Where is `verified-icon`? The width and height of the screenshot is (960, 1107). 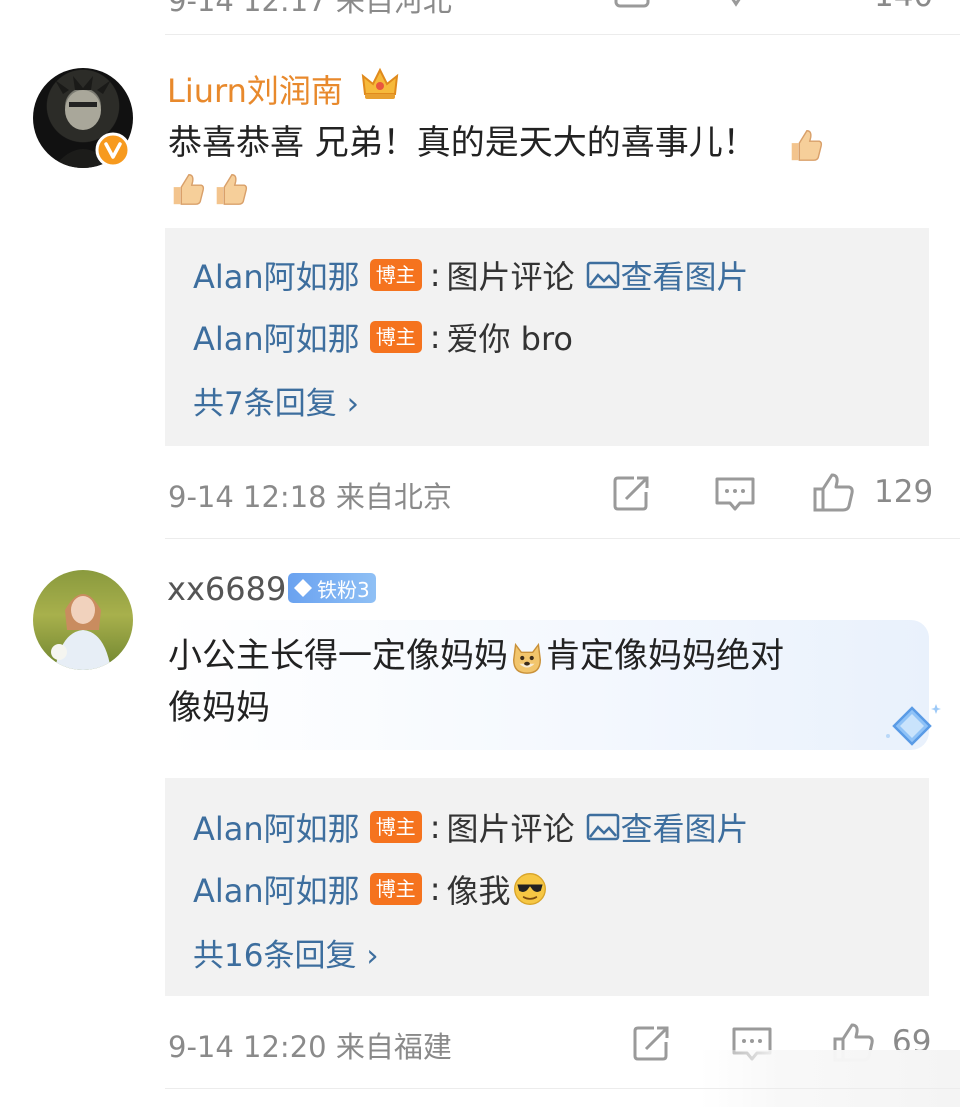 verified-icon is located at coordinates (113, 150).